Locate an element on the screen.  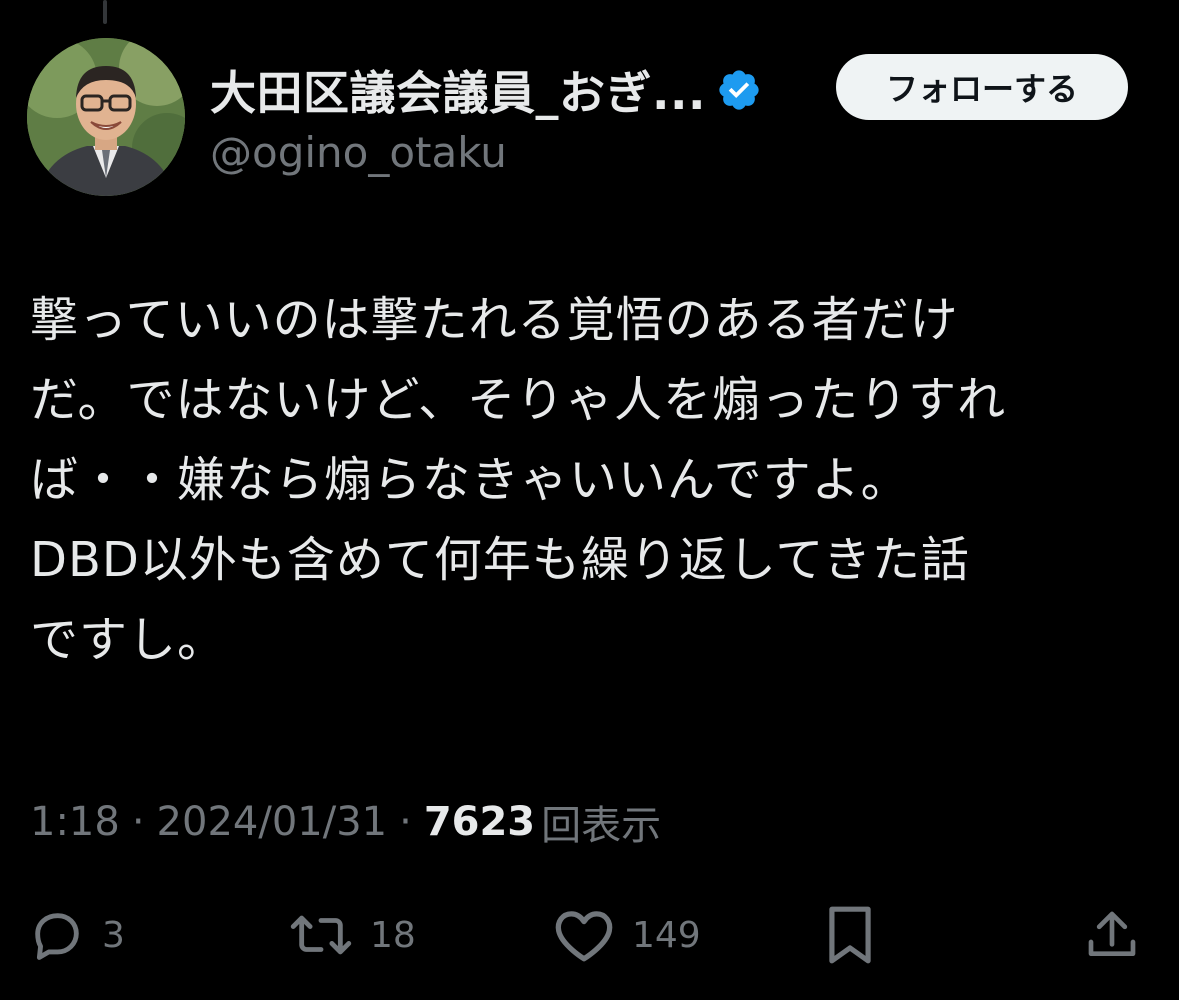
views-count: 7623 is located at coordinates (479, 822).